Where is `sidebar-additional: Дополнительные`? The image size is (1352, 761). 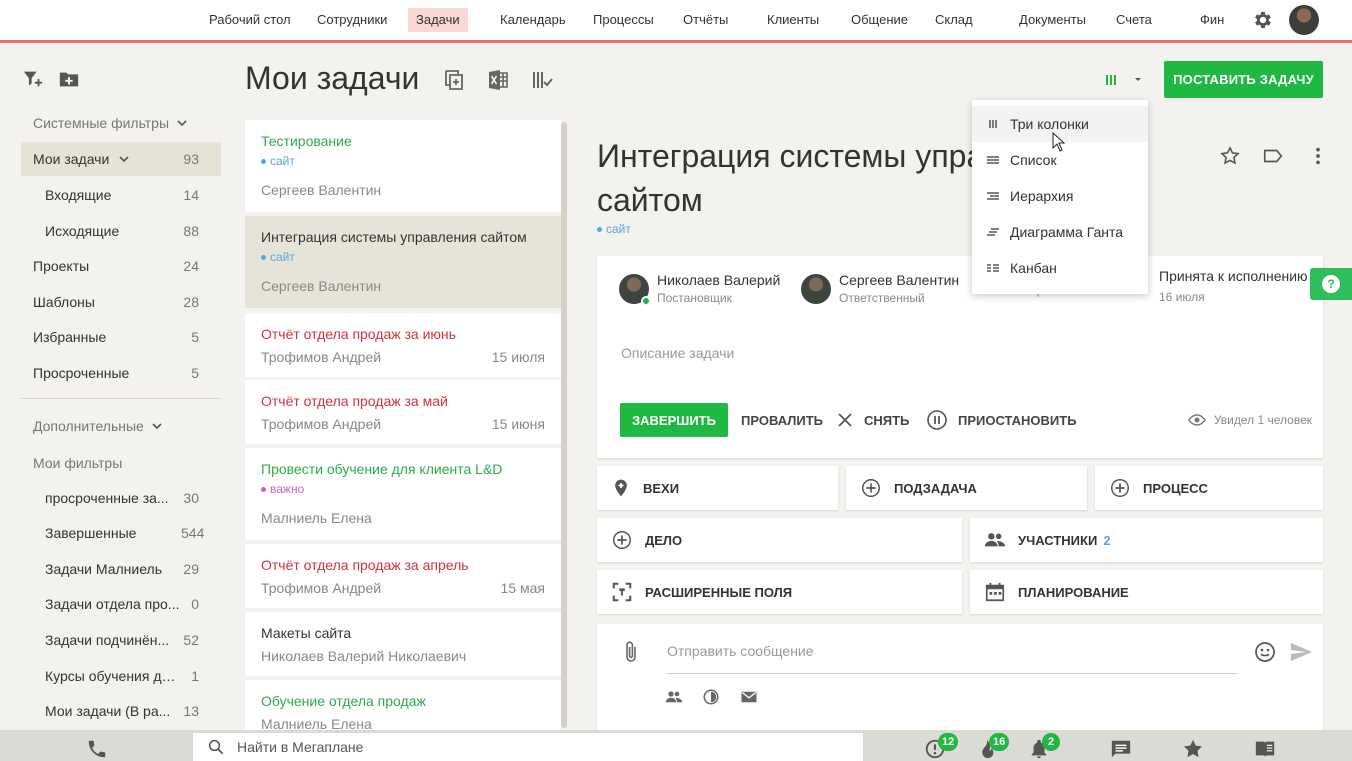 sidebar-additional: Дополнительные is located at coordinates (121, 426).